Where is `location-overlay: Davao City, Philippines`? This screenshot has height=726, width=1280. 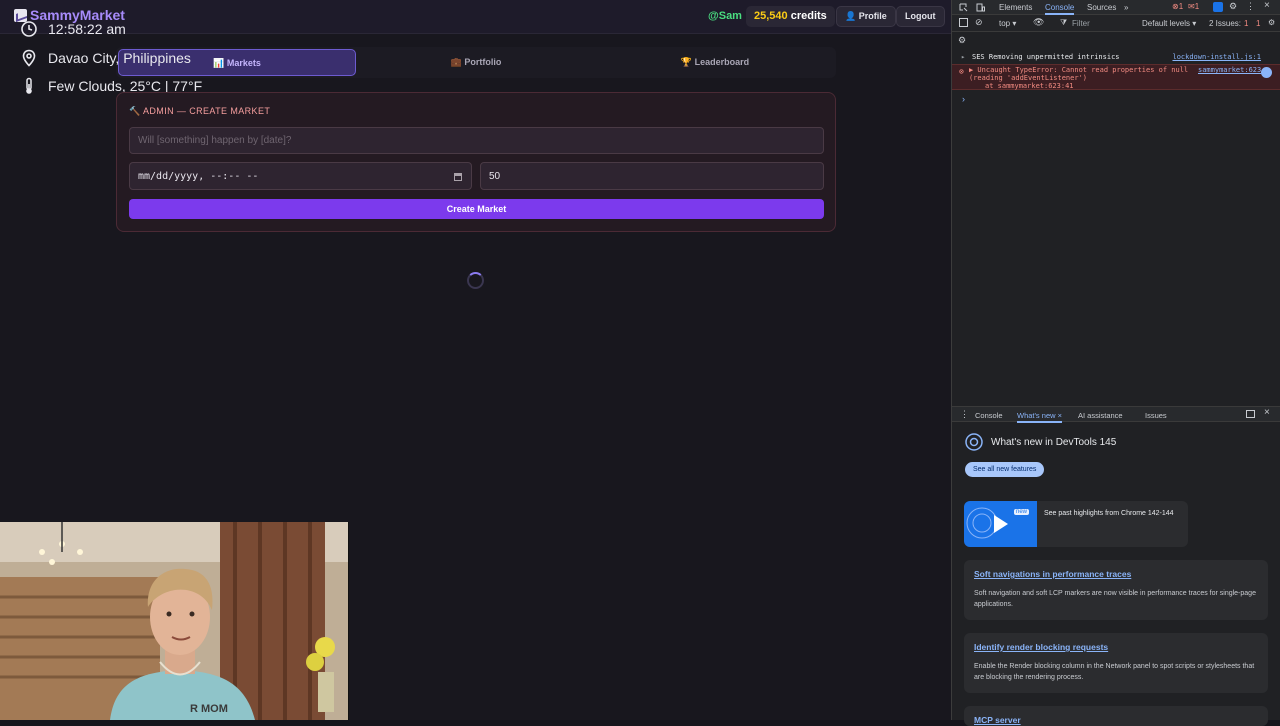
location-overlay: Davao City, Philippines is located at coordinates (105, 58).